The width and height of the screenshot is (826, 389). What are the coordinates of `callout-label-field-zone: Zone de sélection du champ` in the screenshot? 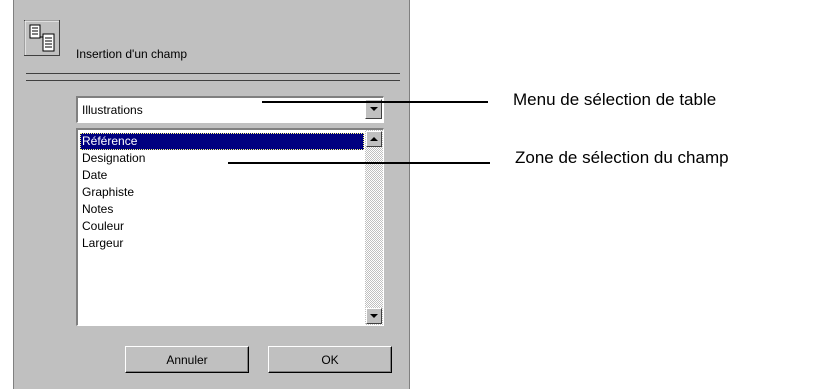 It's located at (622, 157).